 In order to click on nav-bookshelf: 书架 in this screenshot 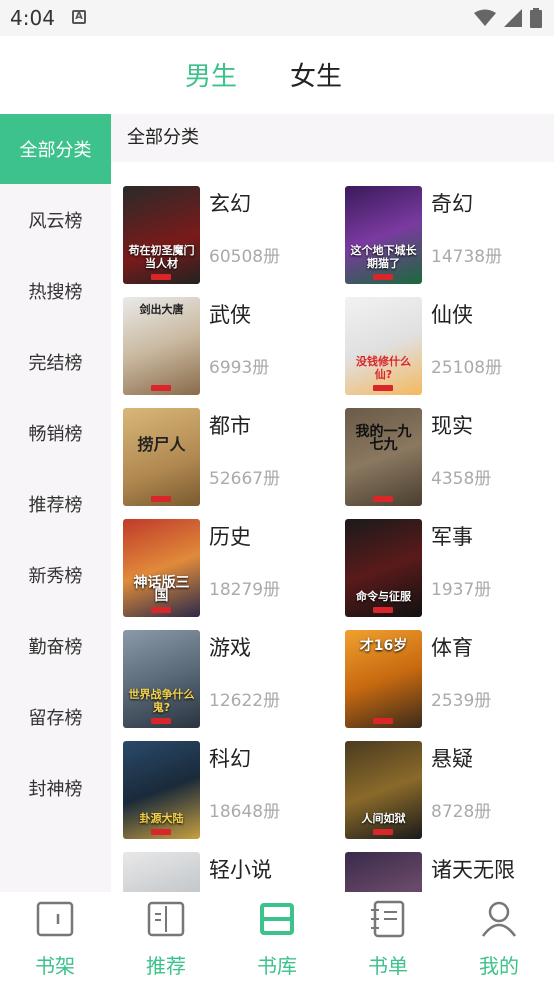, I will do `click(55, 938)`.